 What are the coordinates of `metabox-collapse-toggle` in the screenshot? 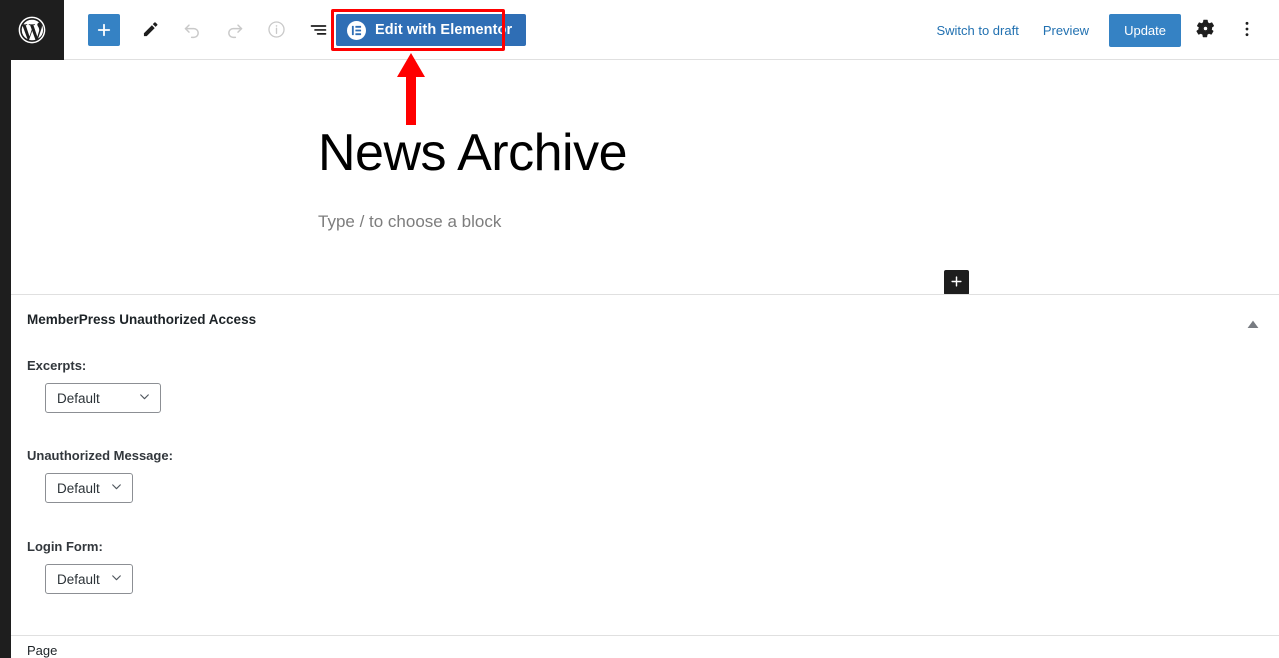 It's located at (1253, 324).